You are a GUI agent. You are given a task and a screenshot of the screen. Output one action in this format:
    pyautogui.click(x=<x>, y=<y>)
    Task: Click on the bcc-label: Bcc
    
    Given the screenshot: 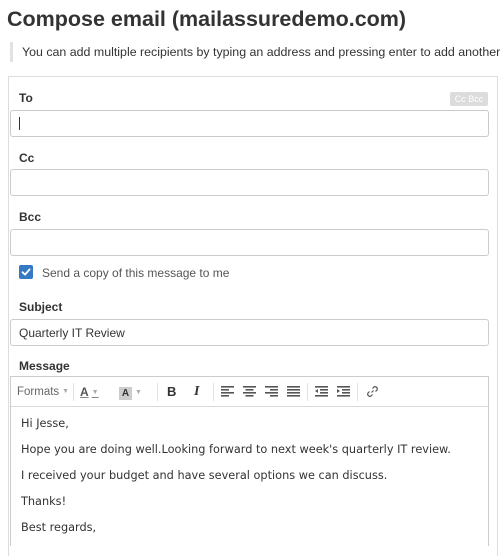 What is the action you would take?
    pyautogui.click(x=30, y=217)
    